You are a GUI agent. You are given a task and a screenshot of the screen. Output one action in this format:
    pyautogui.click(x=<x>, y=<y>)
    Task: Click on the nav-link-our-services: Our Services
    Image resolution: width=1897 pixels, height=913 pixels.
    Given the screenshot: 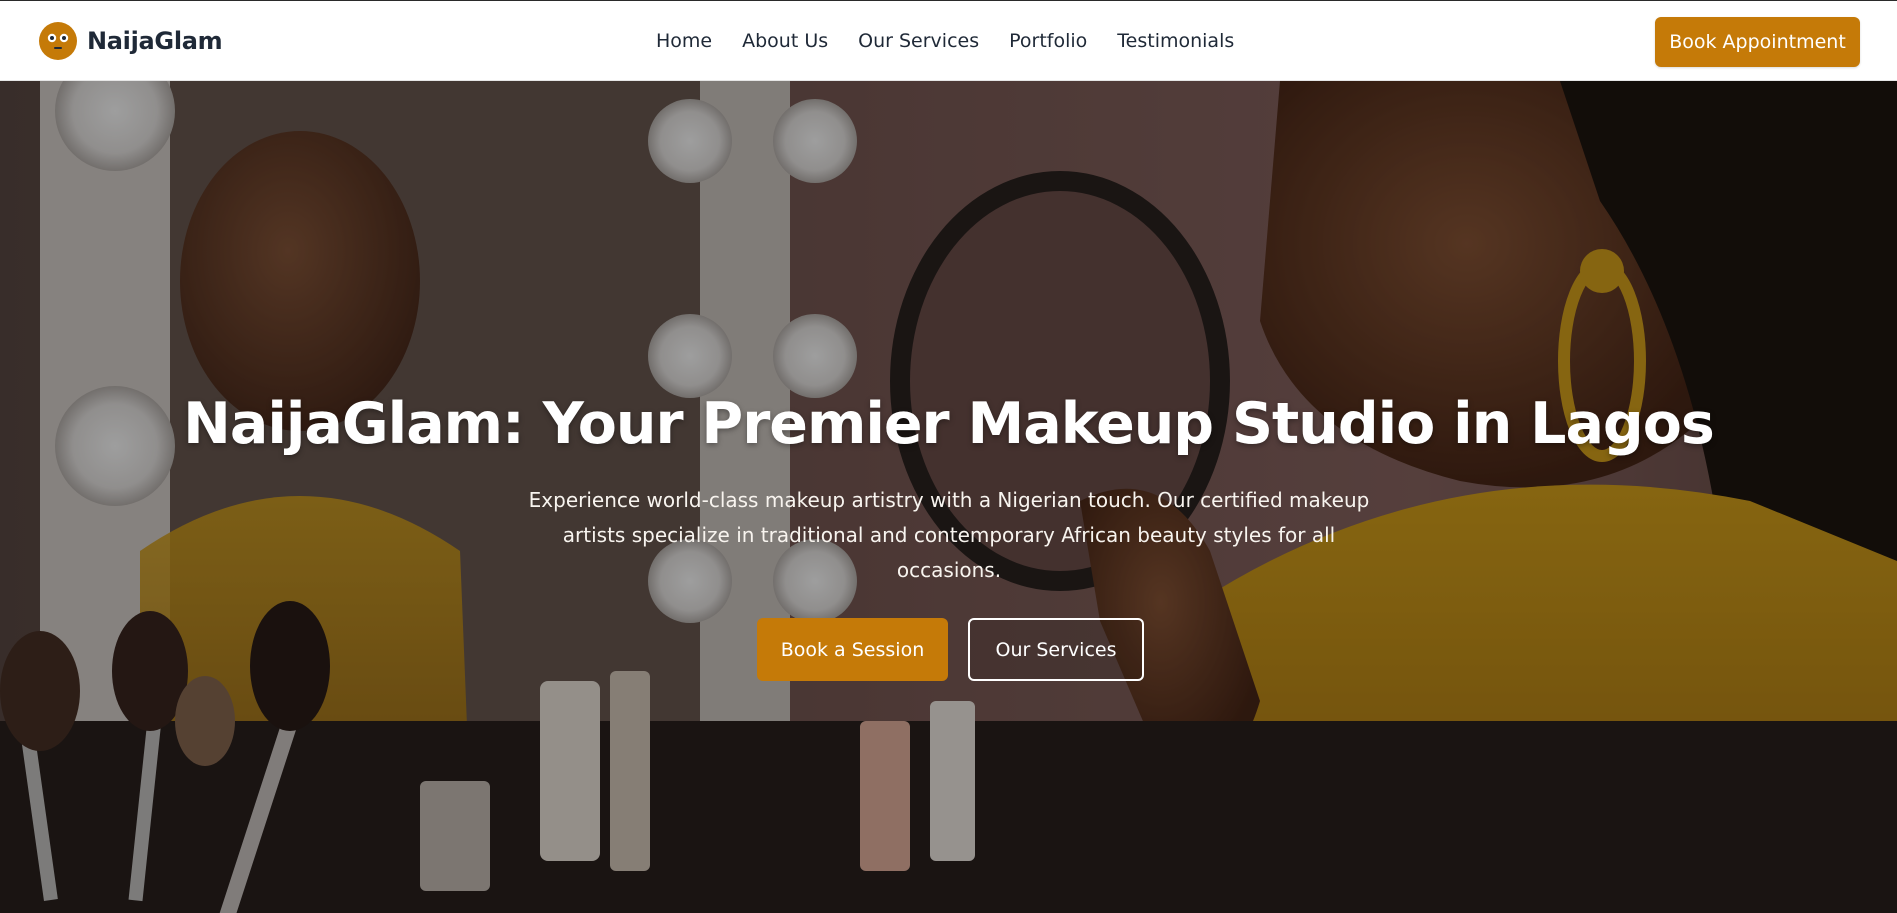 What is the action you would take?
    pyautogui.click(x=918, y=41)
    